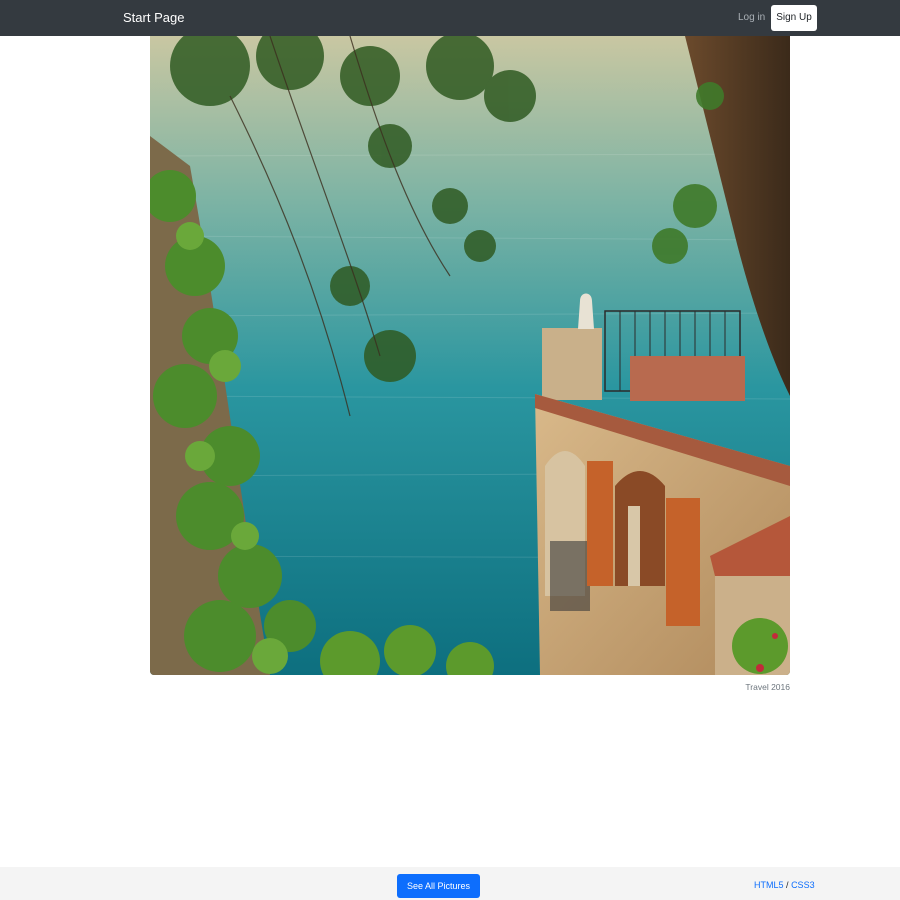 This screenshot has height=900, width=900. Describe the element at coordinates (153, 18) in the screenshot. I see `brand-link: Start Page` at that location.